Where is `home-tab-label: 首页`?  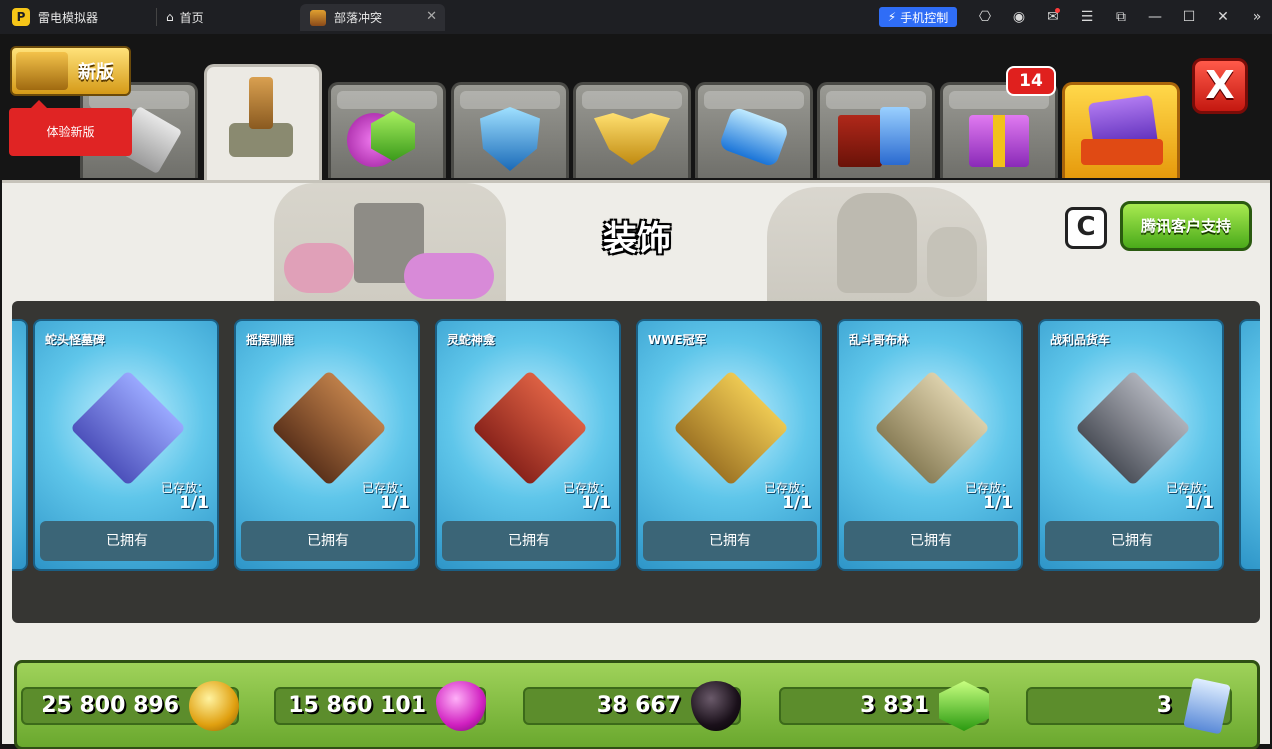 home-tab-label: 首页 is located at coordinates (191, 17).